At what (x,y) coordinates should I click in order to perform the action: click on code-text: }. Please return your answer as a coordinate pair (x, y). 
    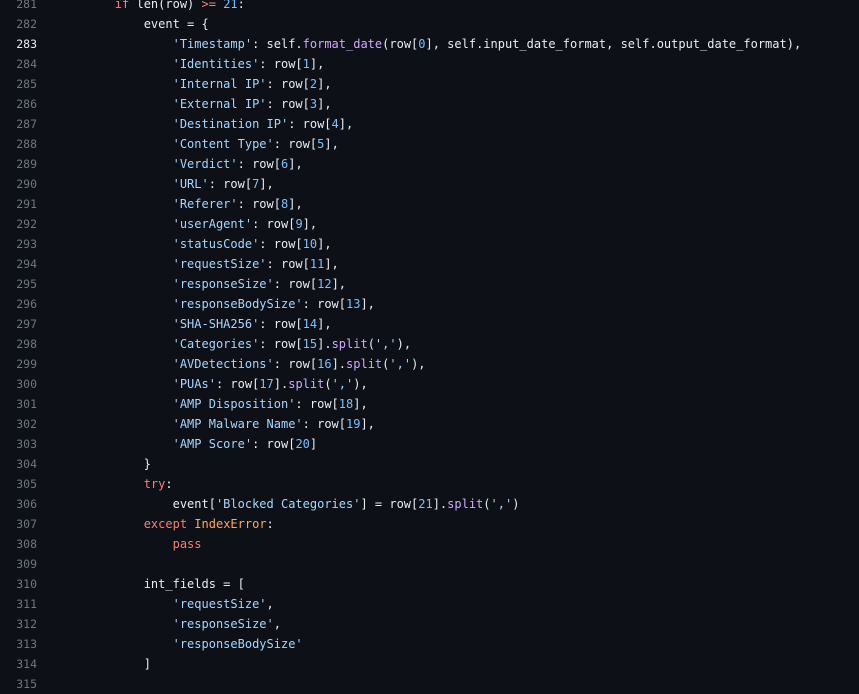
    Looking at the image, I should click on (104, 464).